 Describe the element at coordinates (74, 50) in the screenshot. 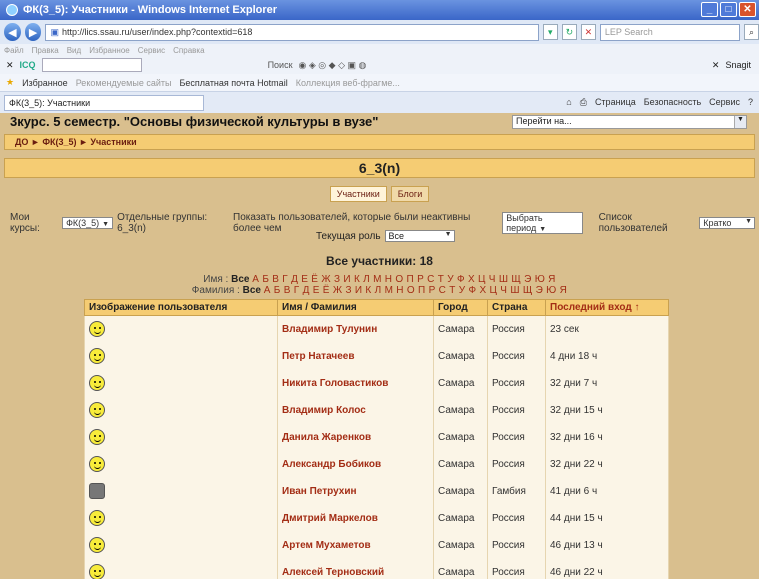

I see `menu-view: Вид` at that location.